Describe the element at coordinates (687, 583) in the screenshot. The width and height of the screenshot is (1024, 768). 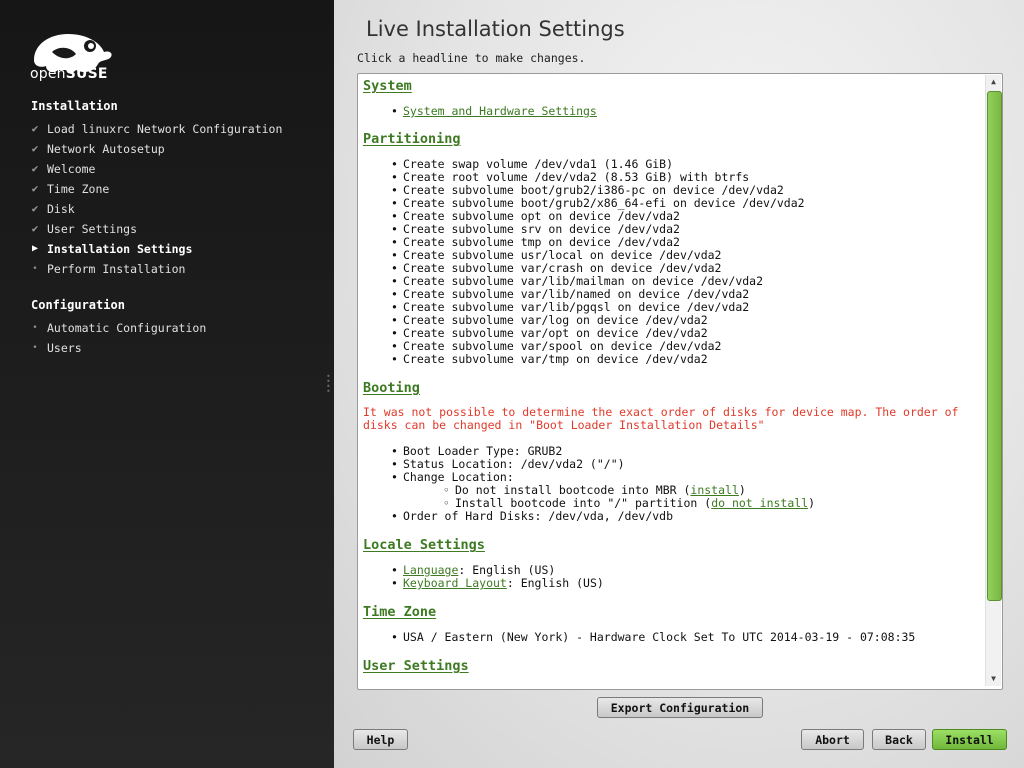
I see `keyboard-item: Keyboard Layout: English (US)` at that location.